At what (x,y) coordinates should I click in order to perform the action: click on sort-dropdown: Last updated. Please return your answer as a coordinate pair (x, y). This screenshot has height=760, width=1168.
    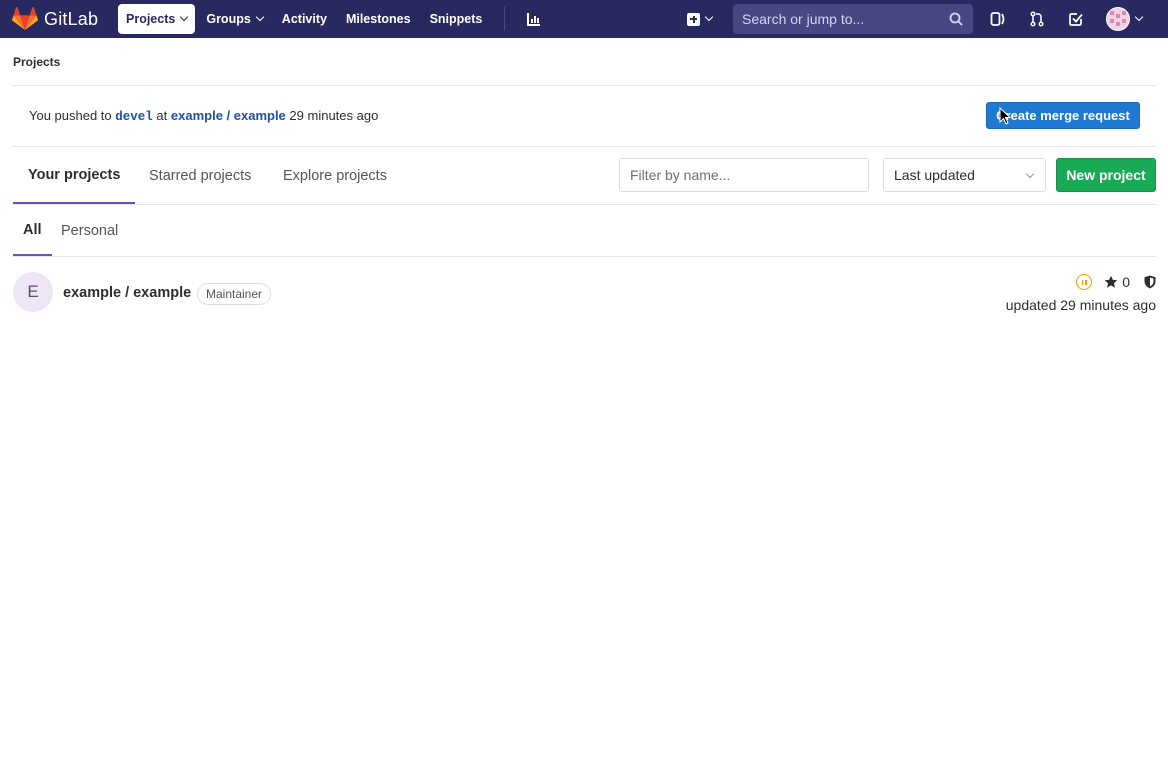
    Looking at the image, I should click on (964, 175).